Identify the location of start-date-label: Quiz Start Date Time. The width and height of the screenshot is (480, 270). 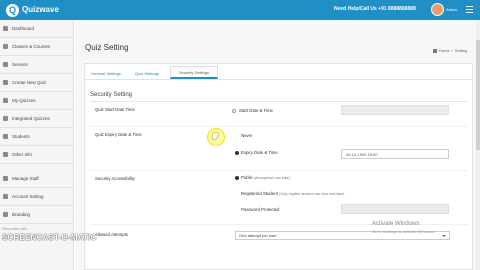
(115, 109).